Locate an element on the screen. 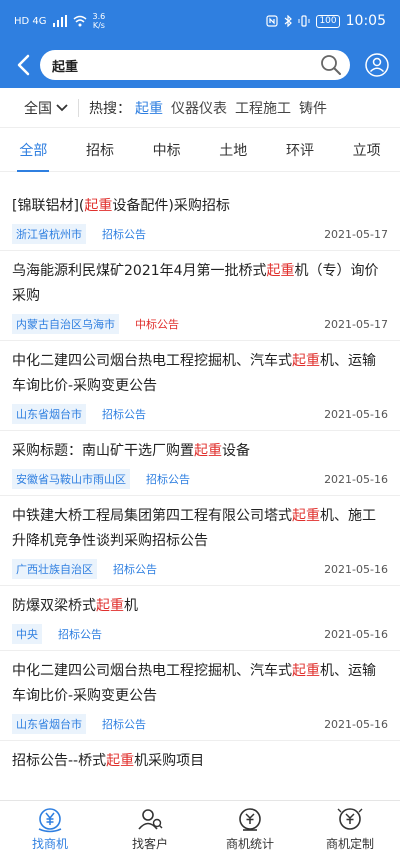  item-meta: 安徽省马鞍山市雨山区 招标公告 2021-05-16 is located at coordinates (200, 479).